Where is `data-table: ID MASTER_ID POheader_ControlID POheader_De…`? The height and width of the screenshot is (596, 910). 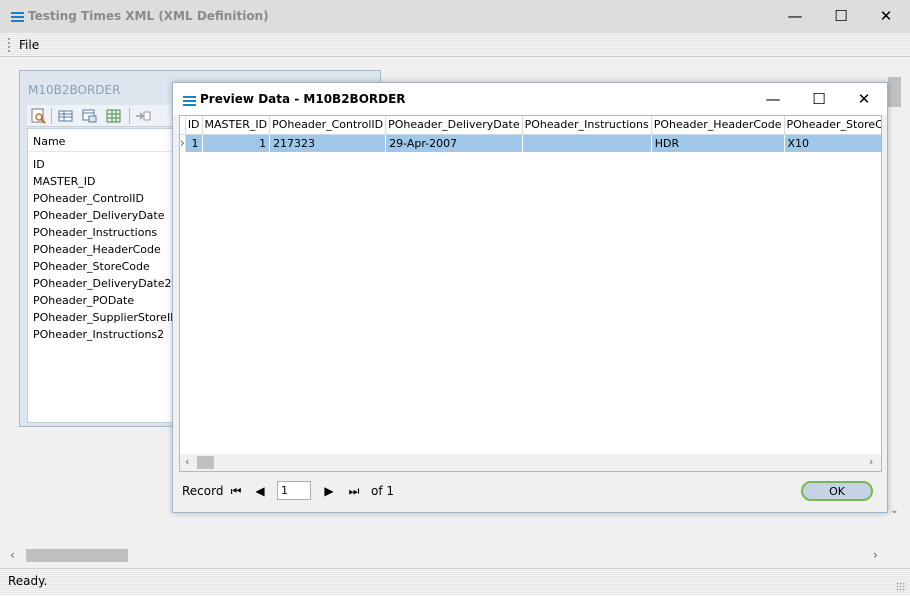 data-table: ID MASTER_ID POheader_ControlID POheader_De… is located at coordinates (530, 134).